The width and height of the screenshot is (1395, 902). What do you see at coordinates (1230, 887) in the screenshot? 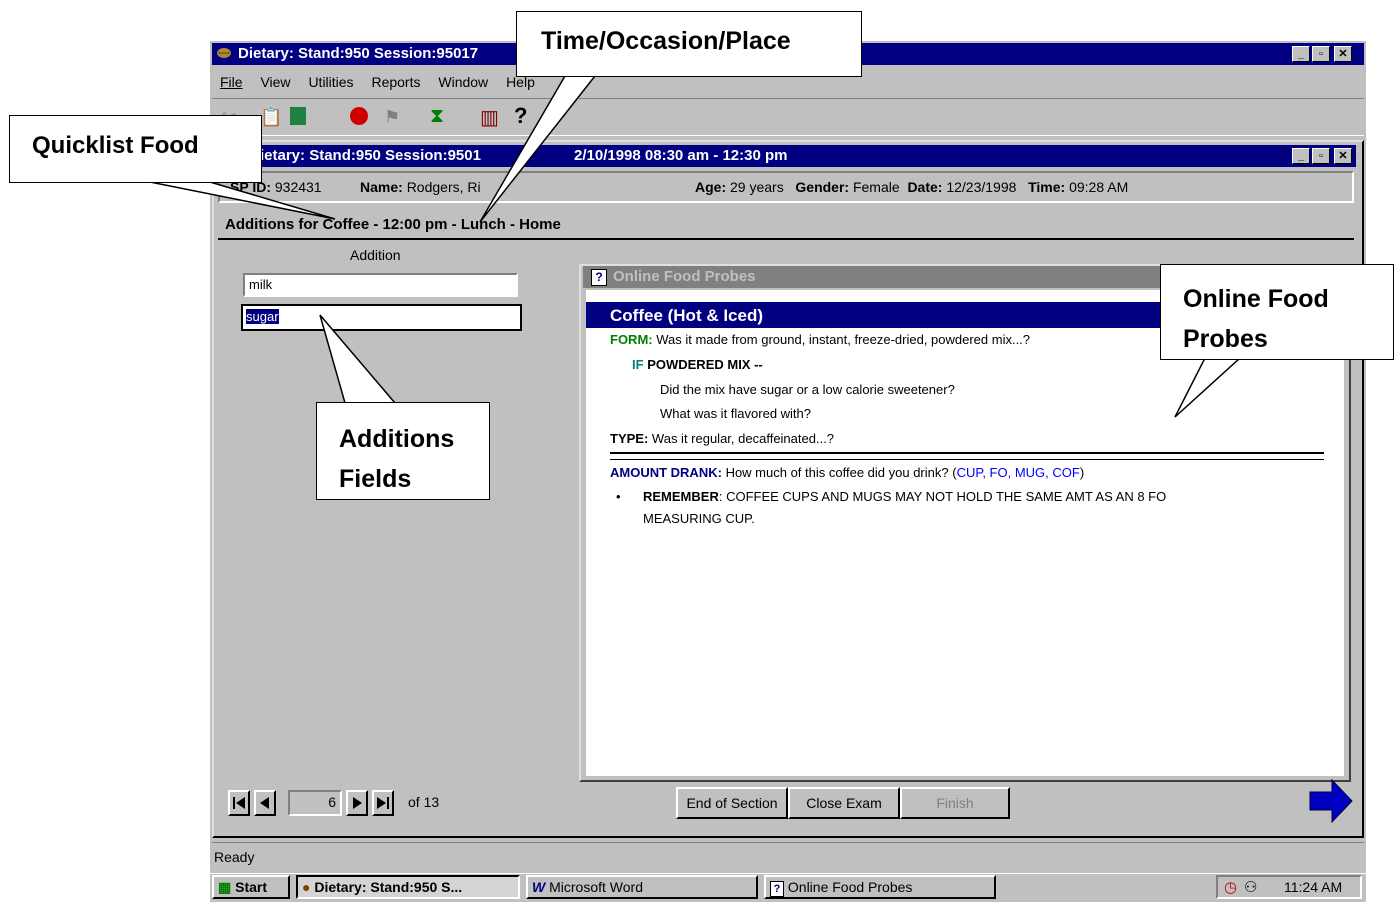
I see `clock-tray-icon: ◷` at bounding box center [1230, 887].